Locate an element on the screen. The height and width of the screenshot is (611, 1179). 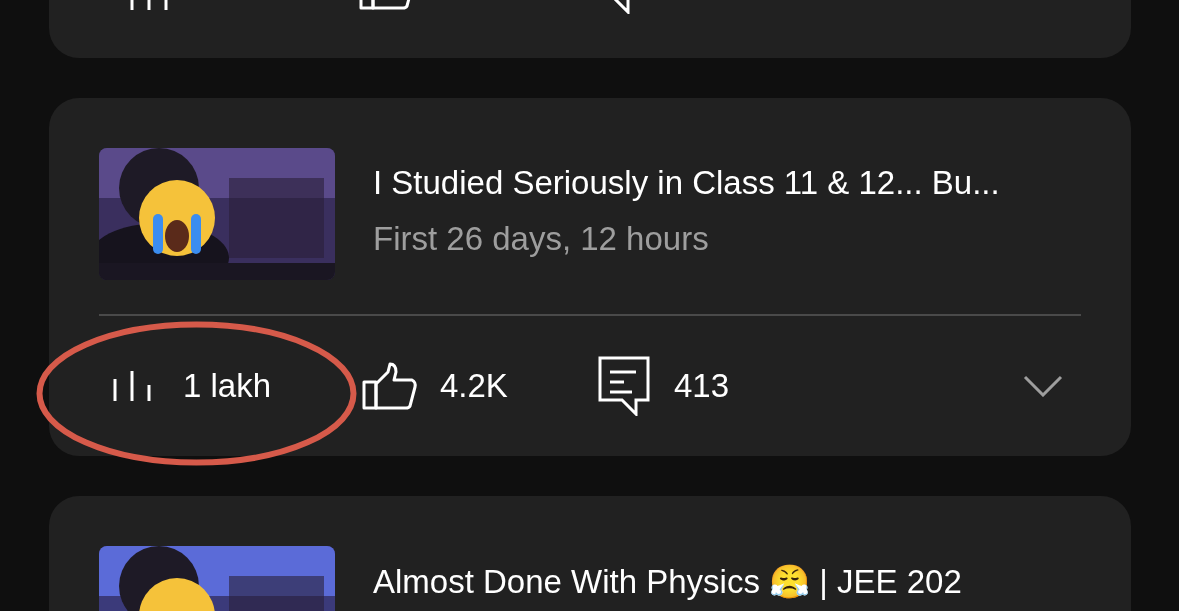
video-title: Almost Done With Physics 😤 | JEE 202 is located at coordinates (667, 581).